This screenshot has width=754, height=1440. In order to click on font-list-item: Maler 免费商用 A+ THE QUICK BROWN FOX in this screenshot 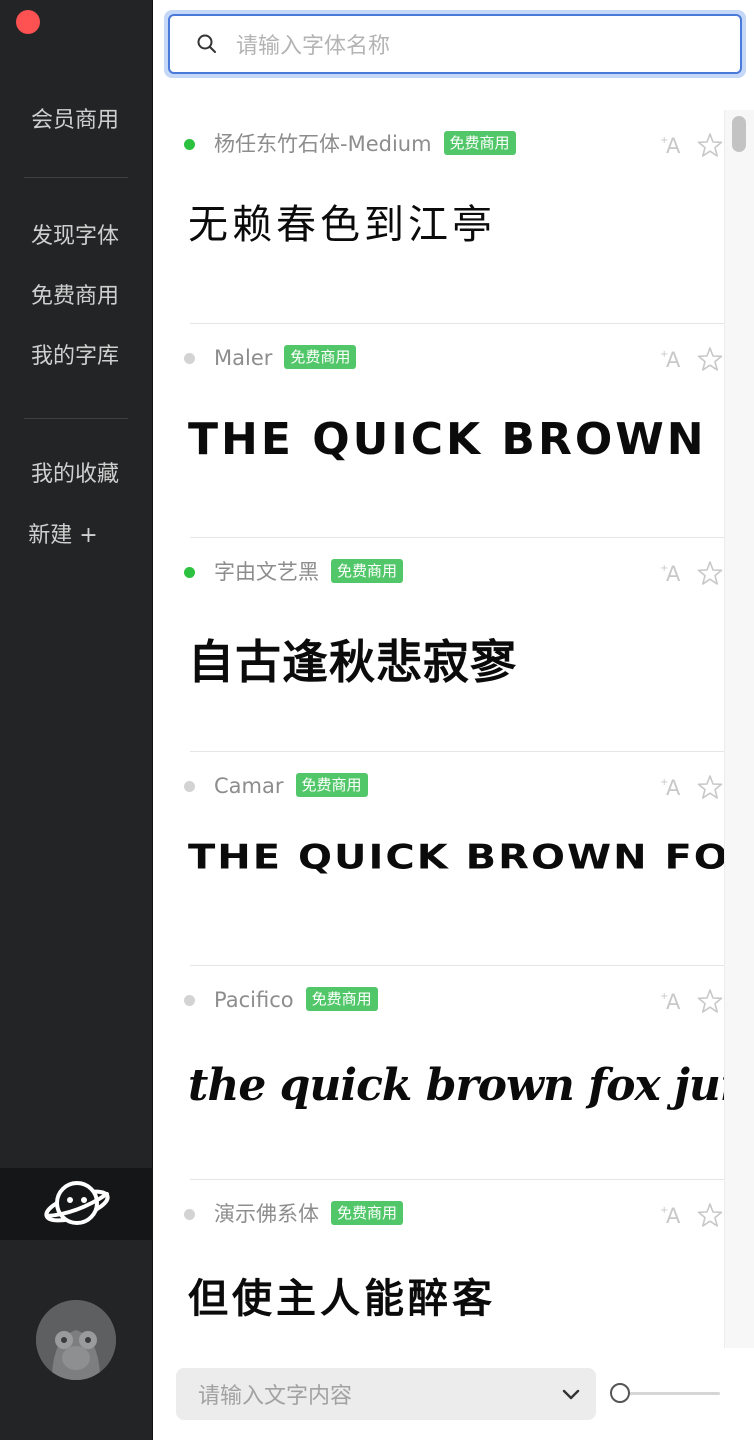, I will do `click(439, 431)`.